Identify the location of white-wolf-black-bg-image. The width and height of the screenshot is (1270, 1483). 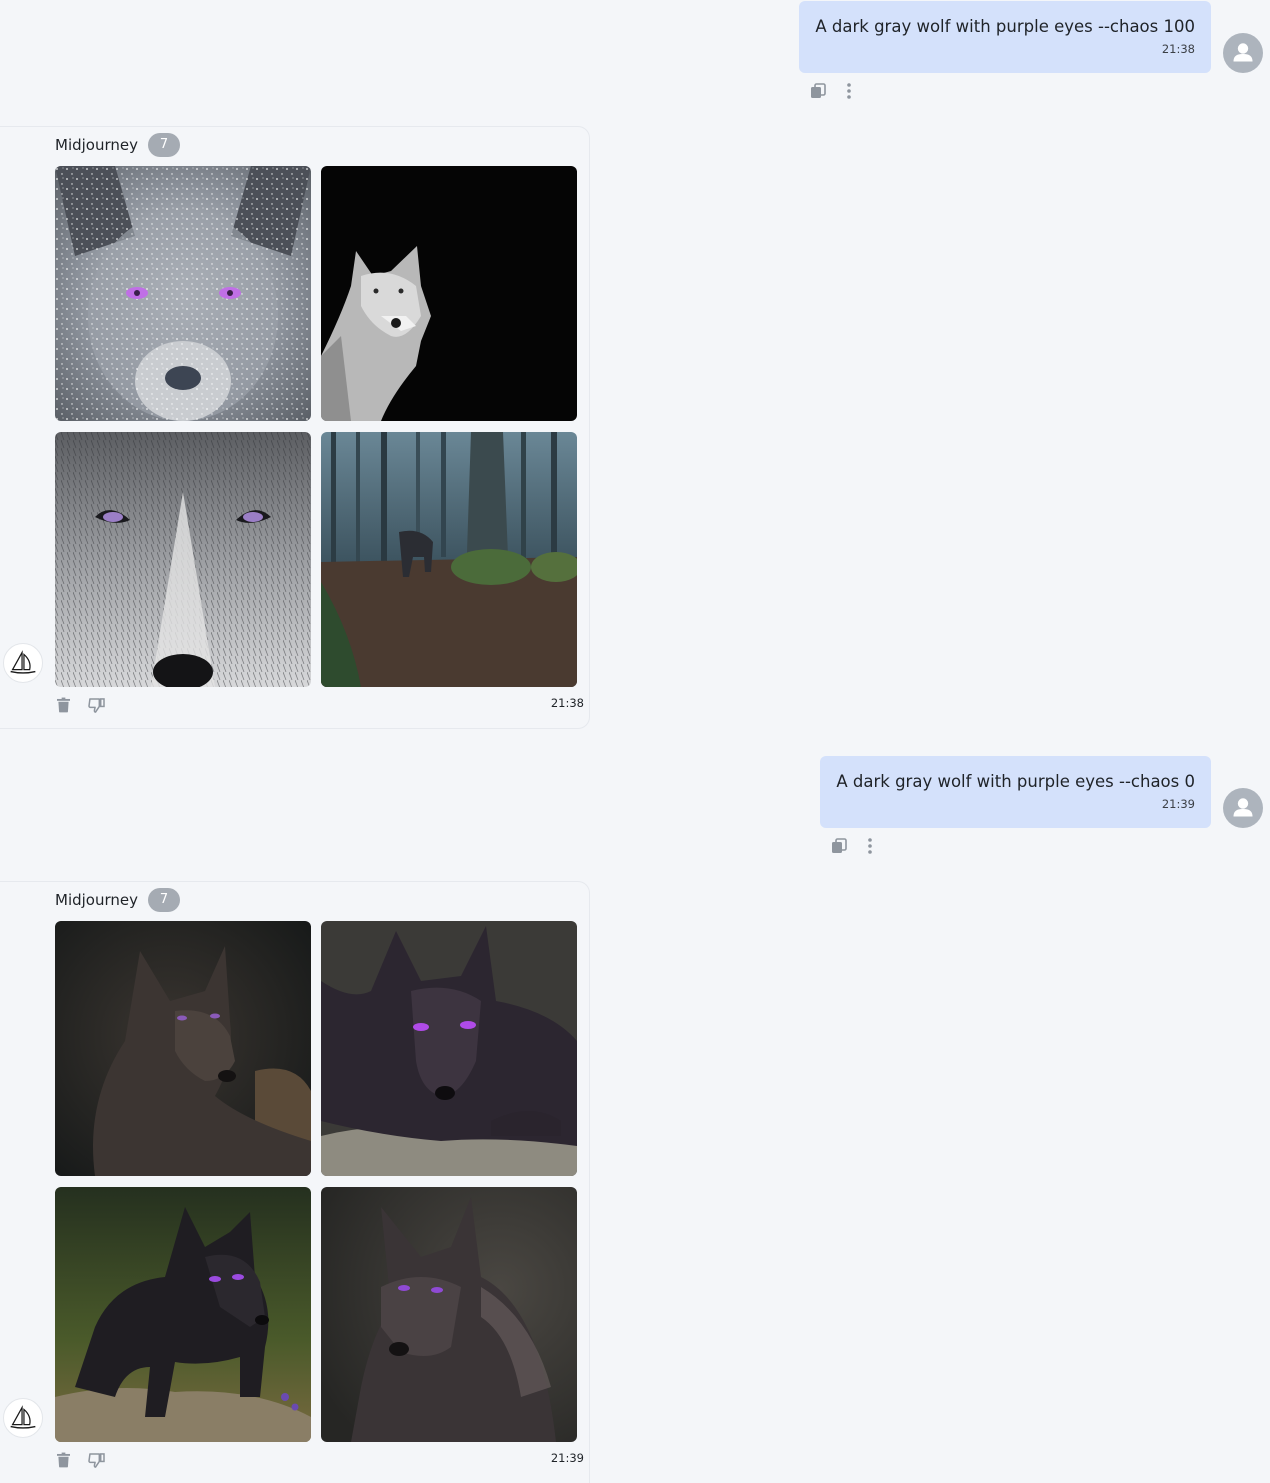
(449, 293).